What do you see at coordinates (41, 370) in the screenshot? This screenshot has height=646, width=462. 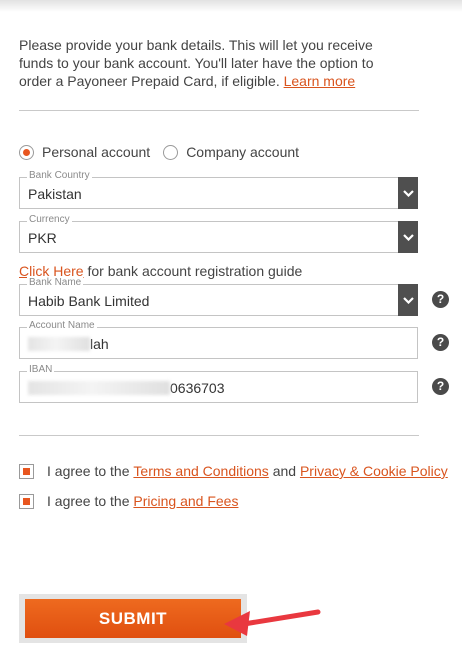 I see `iban-label: IBAN` at bounding box center [41, 370].